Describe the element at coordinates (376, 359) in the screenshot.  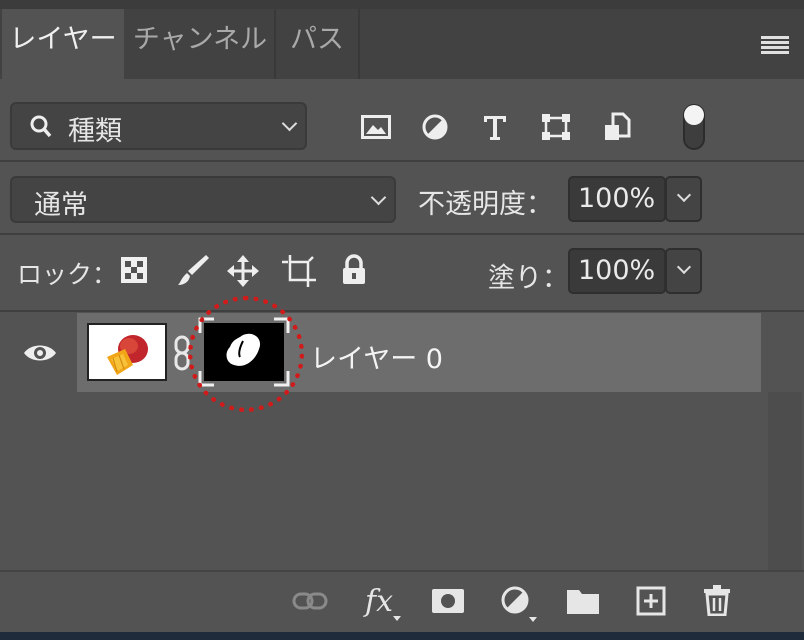
I see `layer-name: レイヤー 0` at that location.